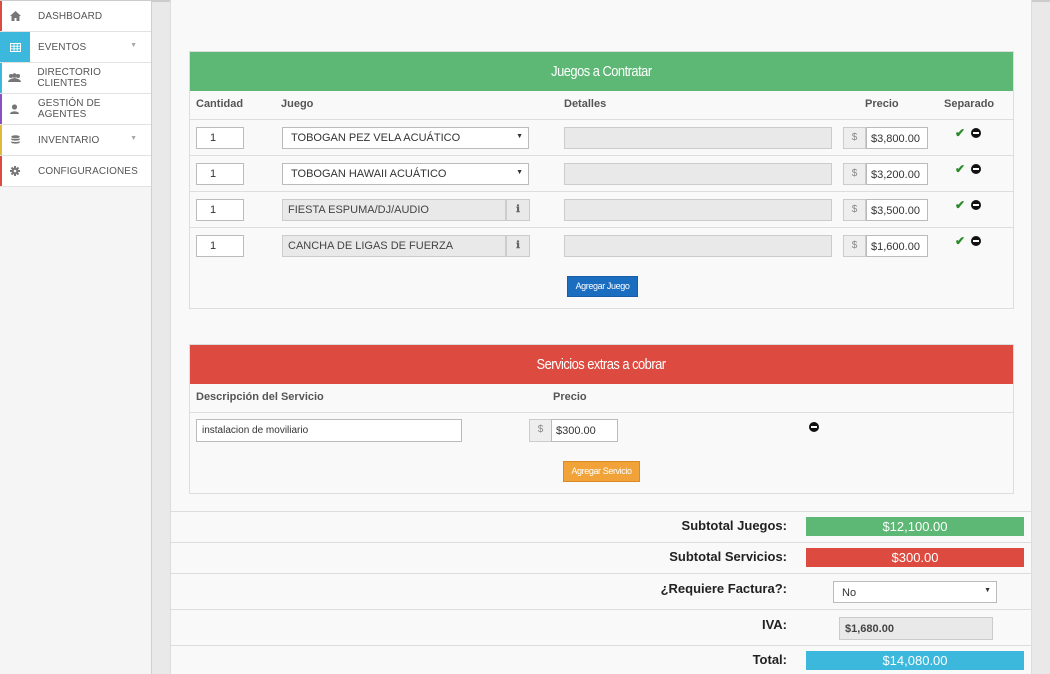 Image resolution: width=1050 pixels, height=674 pixels. What do you see at coordinates (897, 138) in the screenshot?
I see `price-input: $3,800.00` at bounding box center [897, 138].